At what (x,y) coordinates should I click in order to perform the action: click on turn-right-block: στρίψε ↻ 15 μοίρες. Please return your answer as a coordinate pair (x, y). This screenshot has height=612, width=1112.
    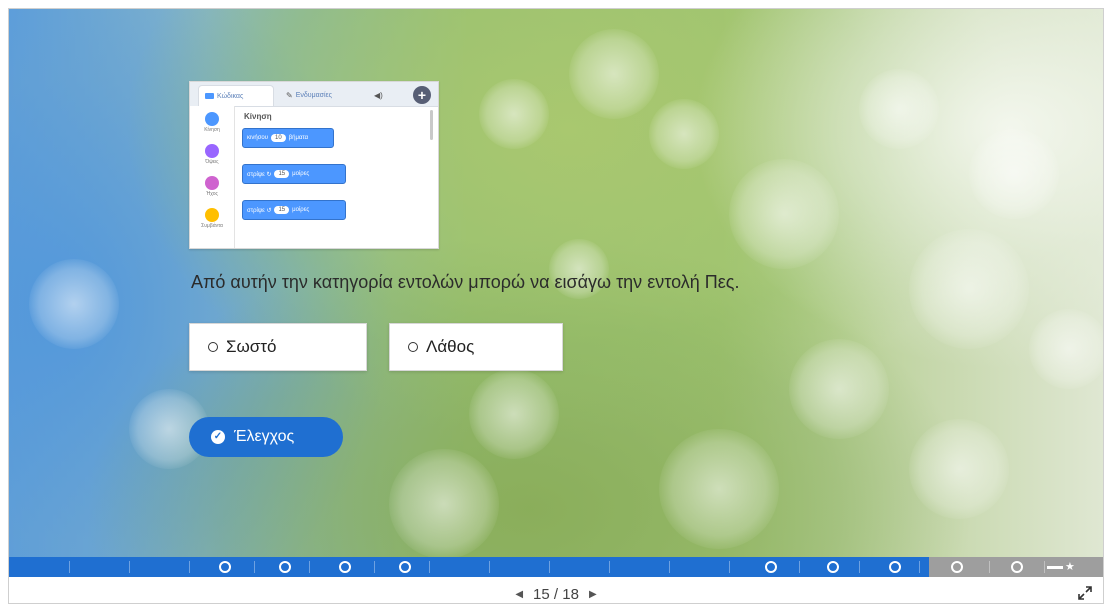
    Looking at the image, I should click on (294, 174).